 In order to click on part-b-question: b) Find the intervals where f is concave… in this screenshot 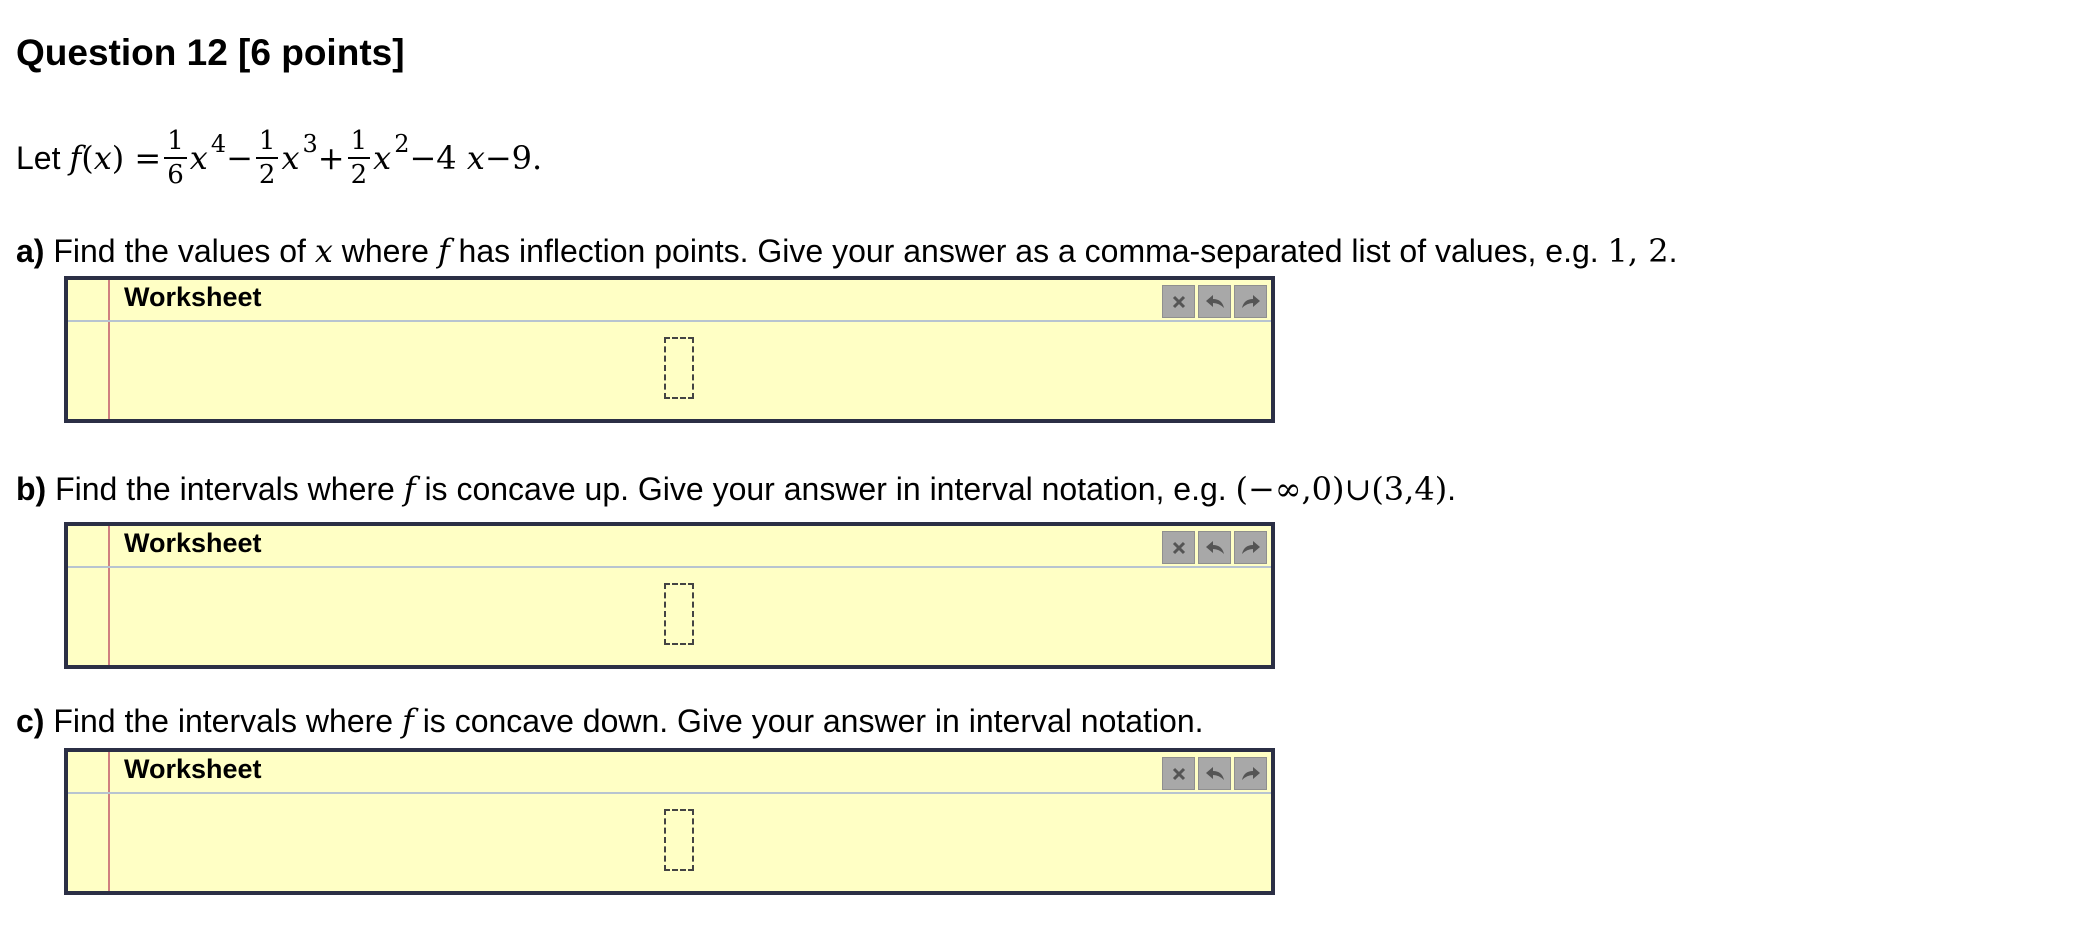, I will do `click(736, 489)`.